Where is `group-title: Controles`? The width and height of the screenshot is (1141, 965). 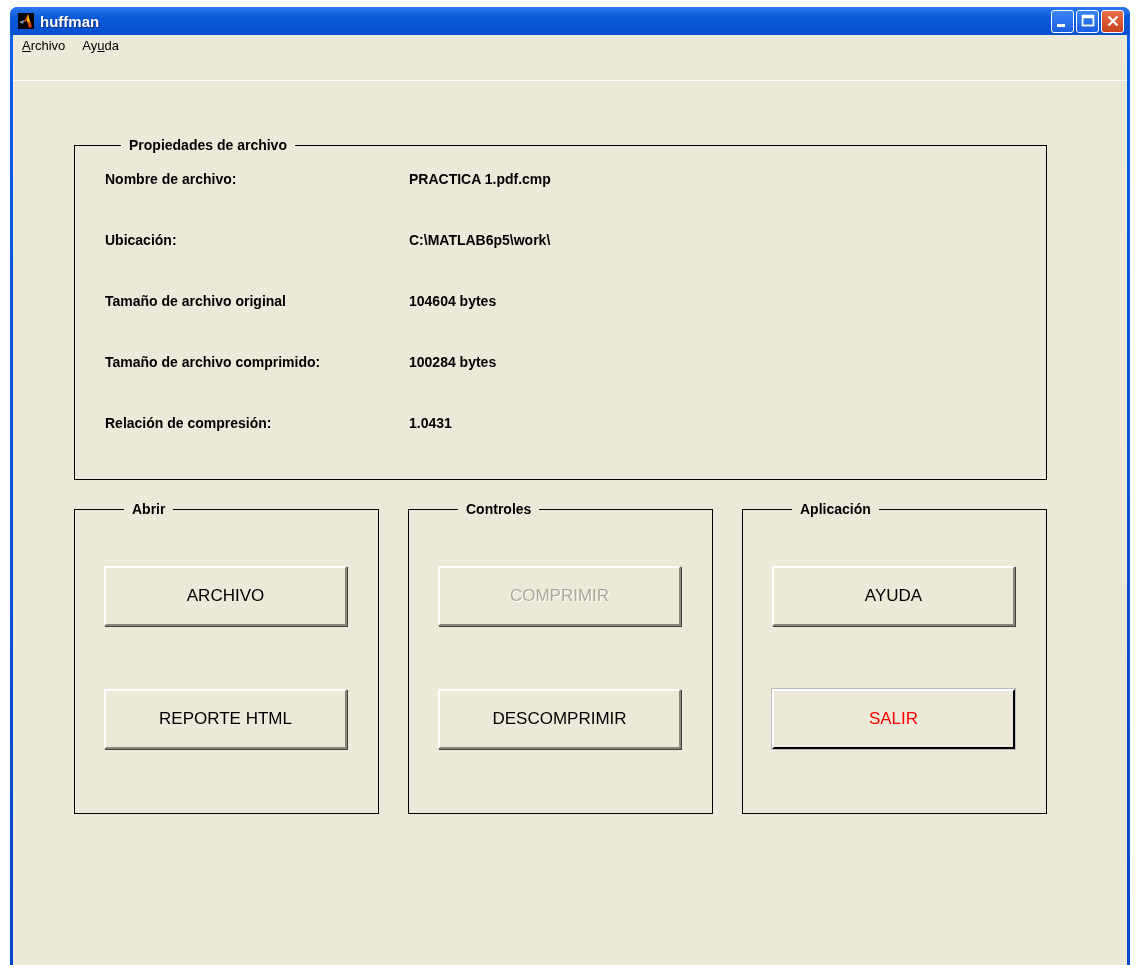
group-title: Controles is located at coordinates (499, 509).